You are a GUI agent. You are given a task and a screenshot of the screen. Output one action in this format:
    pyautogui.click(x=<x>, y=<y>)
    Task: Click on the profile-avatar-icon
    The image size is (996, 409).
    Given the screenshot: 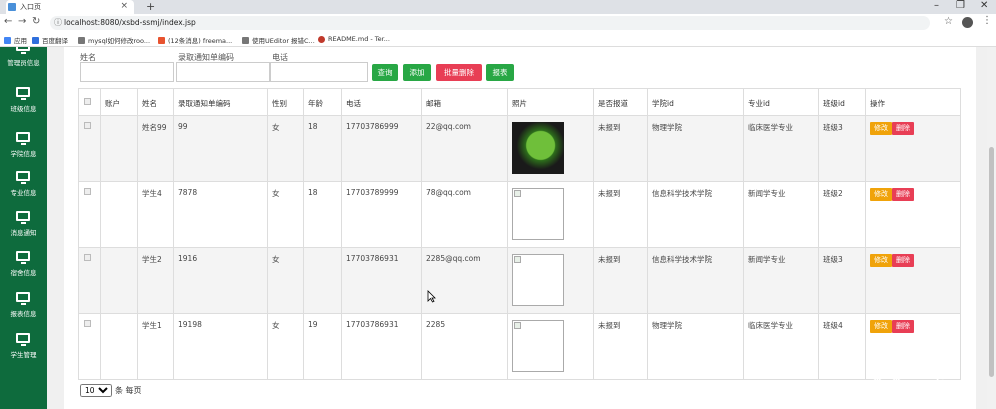 What is the action you would take?
    pyautogui.click(x=967, y=22)
    